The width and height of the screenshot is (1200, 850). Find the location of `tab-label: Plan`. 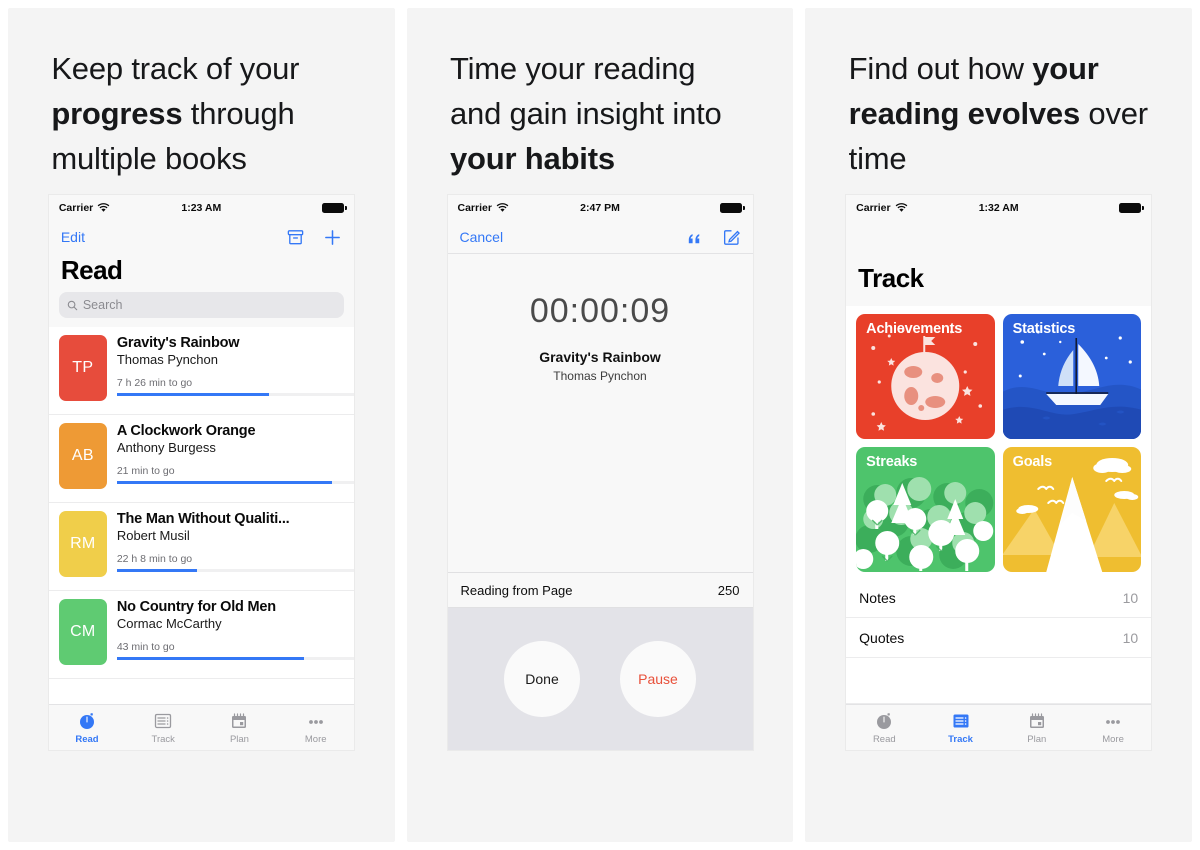

tab-label: Plan is located at coordinates (239, 739).